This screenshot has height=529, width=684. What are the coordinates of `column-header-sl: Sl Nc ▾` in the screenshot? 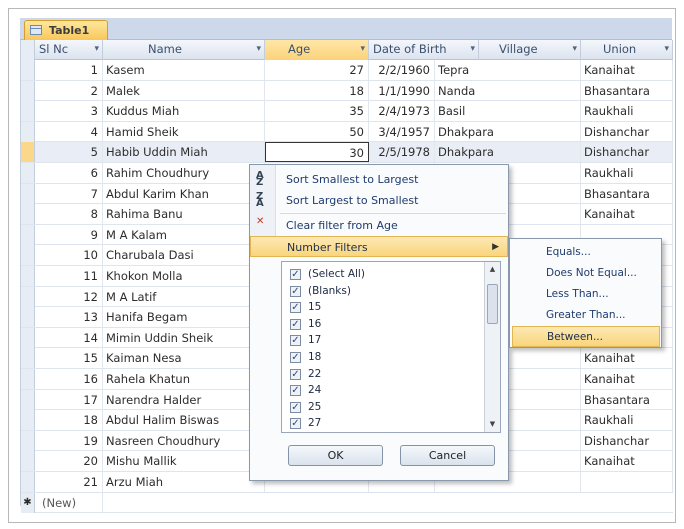 It's located at (69, 50).